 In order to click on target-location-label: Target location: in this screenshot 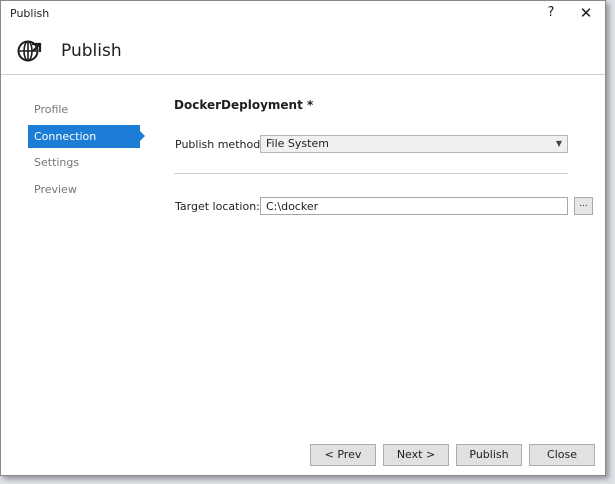, I will do `click(217, 206)`.